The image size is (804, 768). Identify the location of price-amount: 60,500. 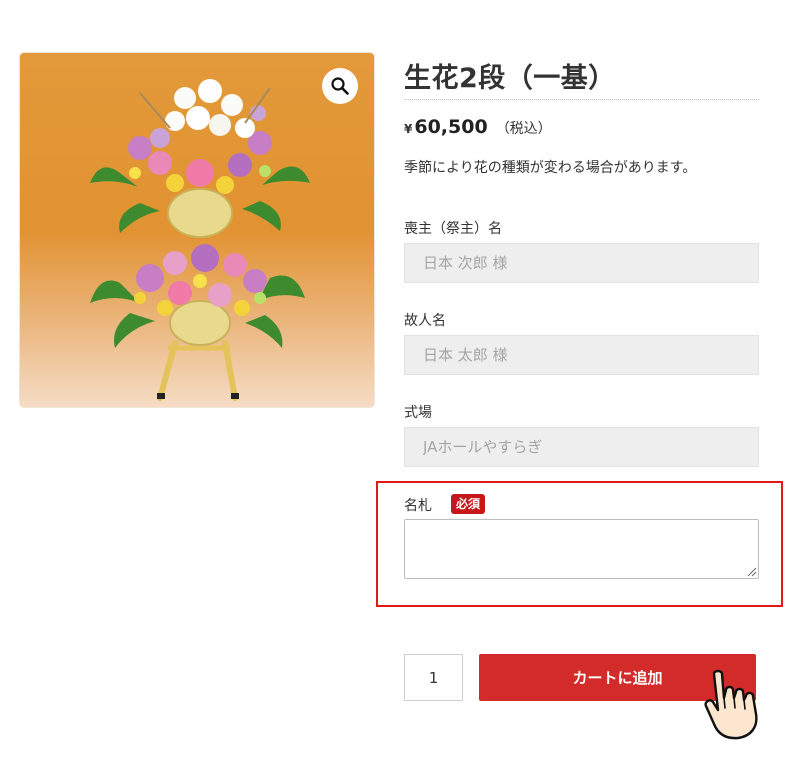
(451, 127).